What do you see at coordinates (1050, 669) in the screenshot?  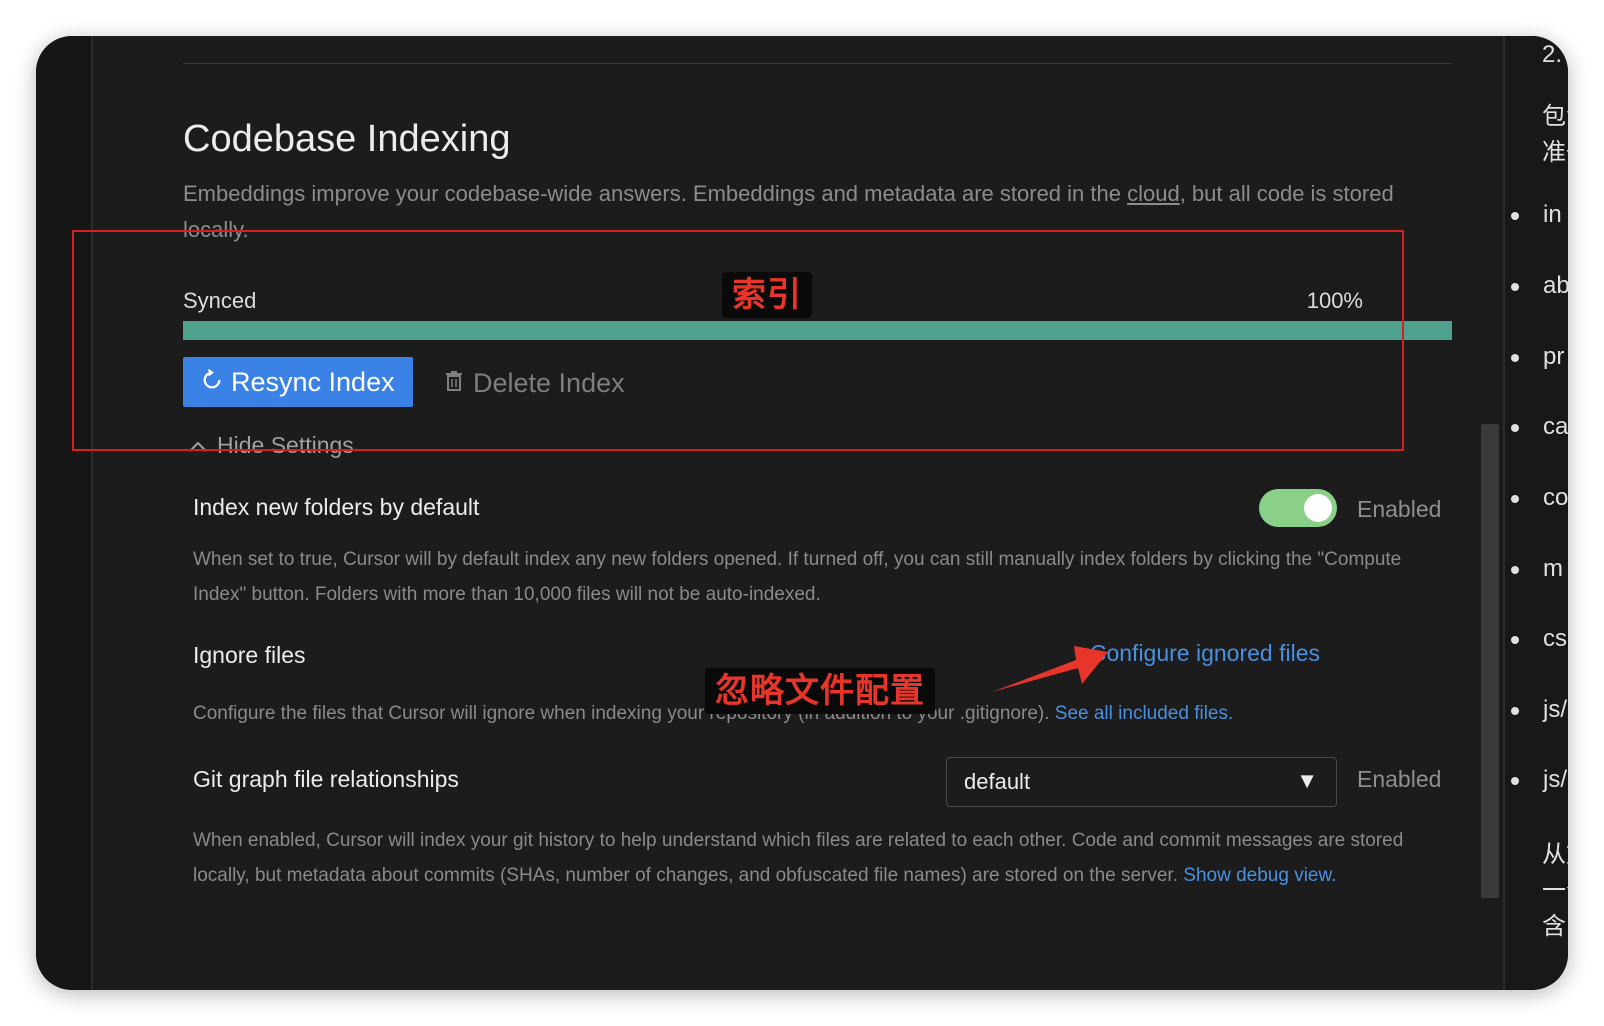 I see `annotation-arrow-icon` at bounding box center [1050, 669].